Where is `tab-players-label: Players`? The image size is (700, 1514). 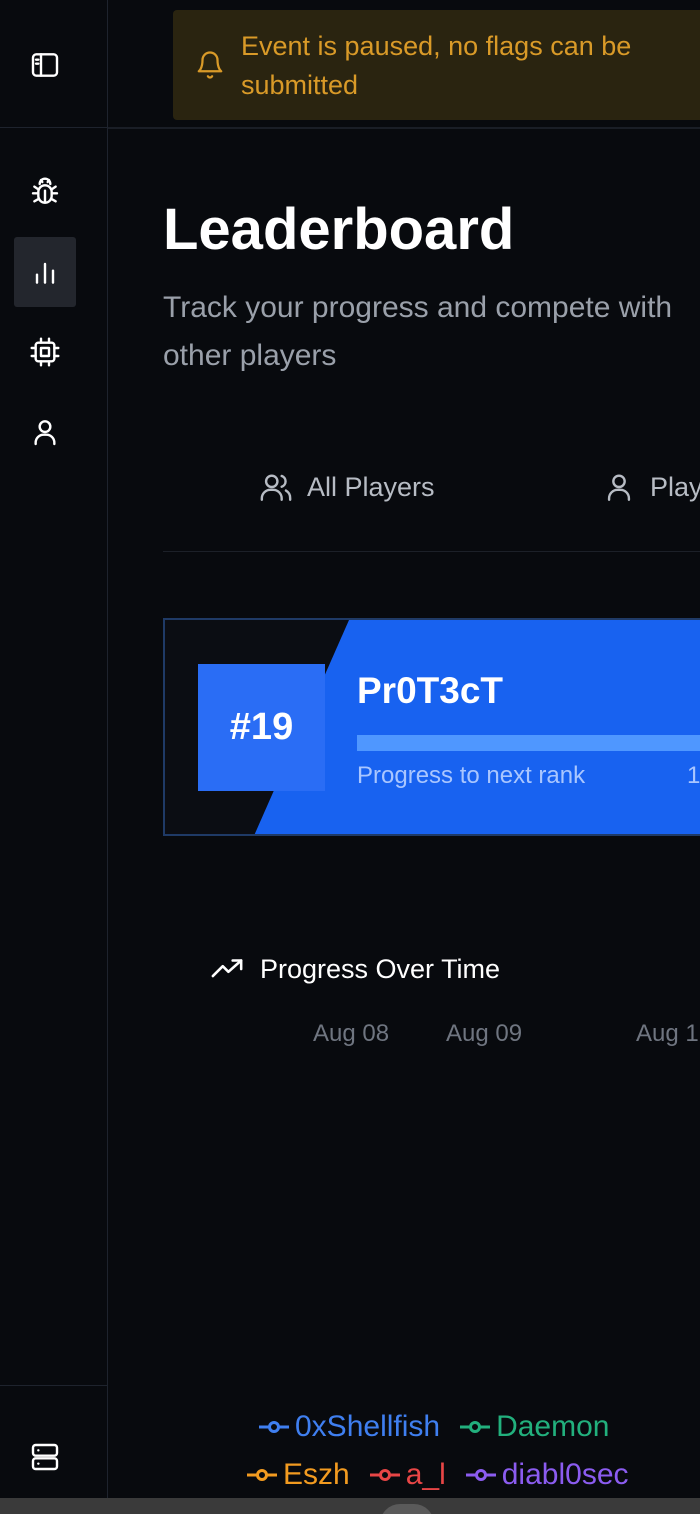
tab-players-label: Players is located at coordinates (675, 486).